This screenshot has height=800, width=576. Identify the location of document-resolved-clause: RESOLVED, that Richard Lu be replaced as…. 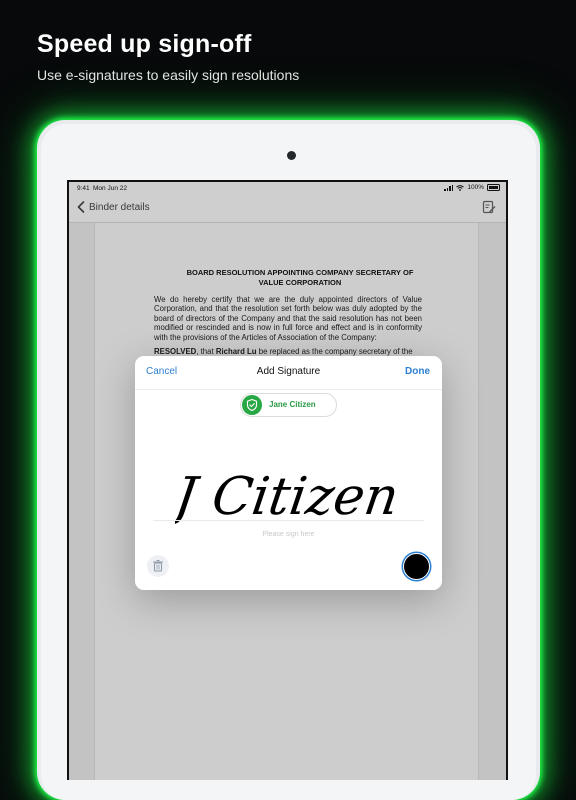
(283, 351).